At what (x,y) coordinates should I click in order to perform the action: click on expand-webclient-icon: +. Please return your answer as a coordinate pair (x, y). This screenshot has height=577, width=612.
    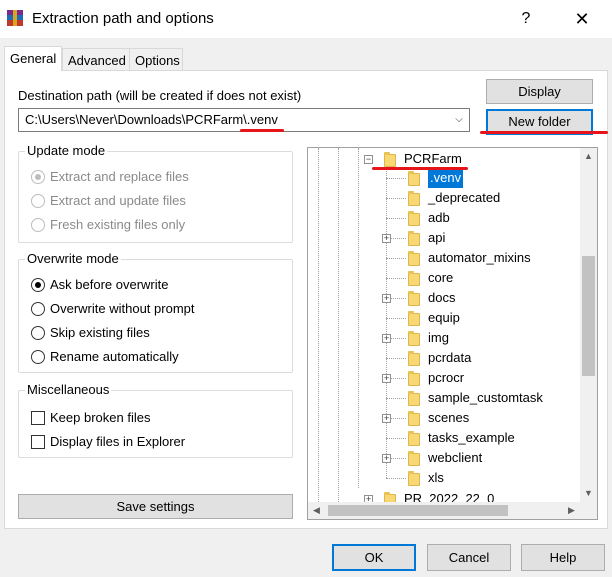
    Looking at the image, I should click on (386, 458).